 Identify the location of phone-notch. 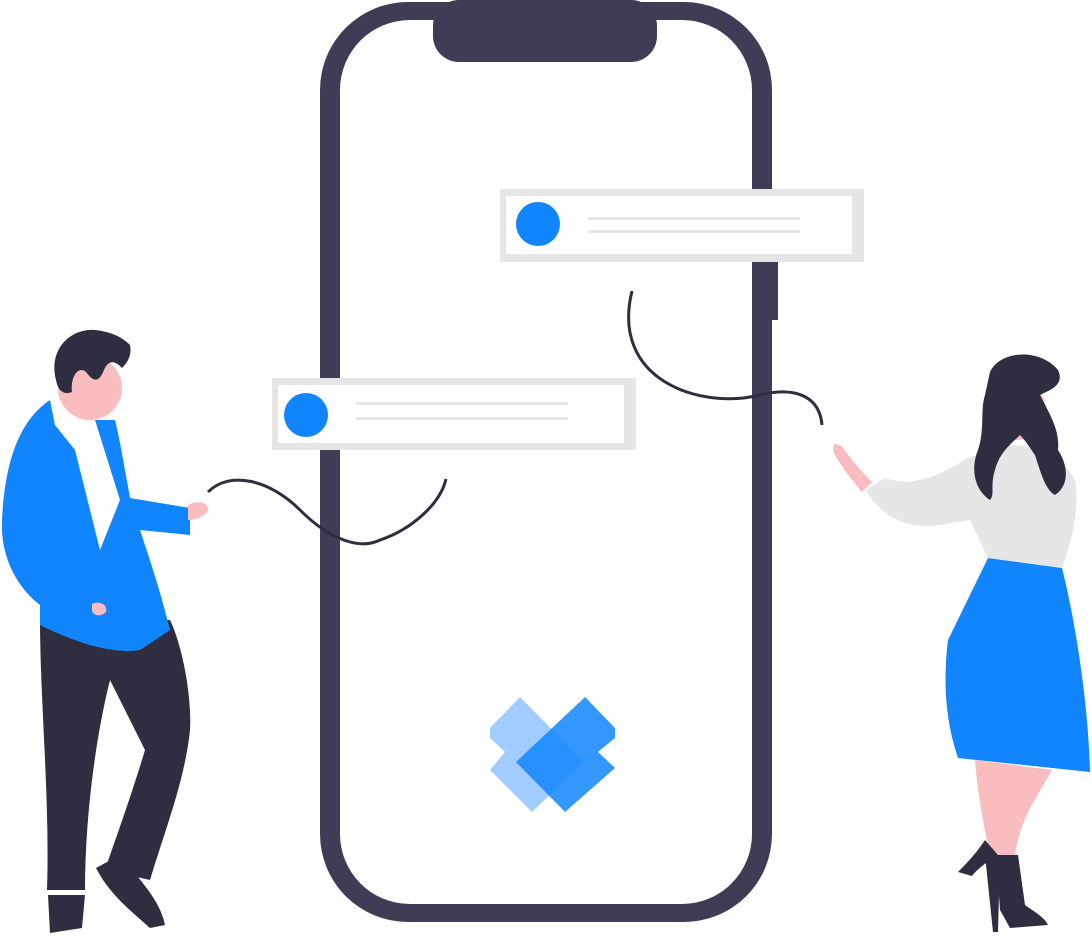
(545, 31).